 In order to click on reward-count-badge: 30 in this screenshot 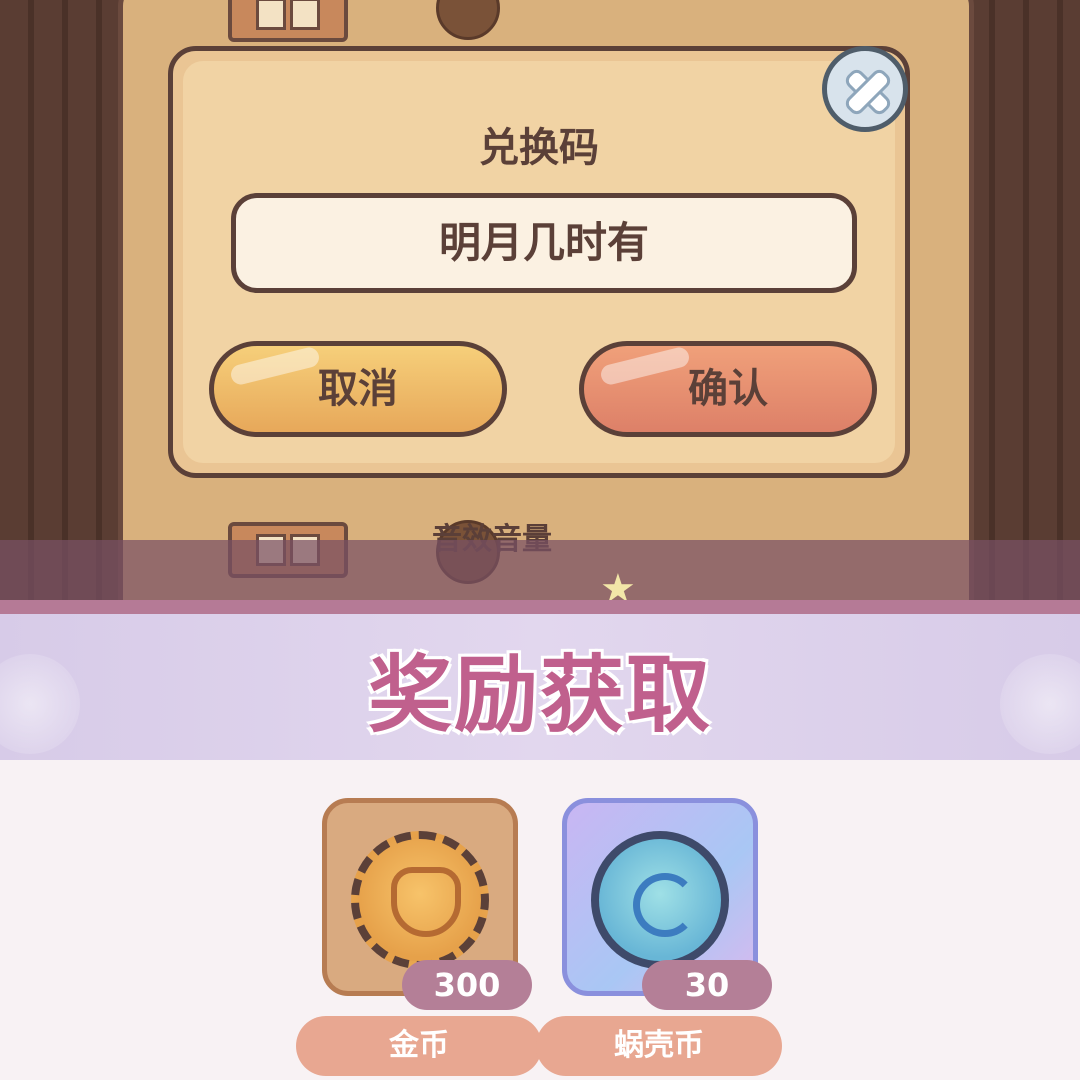, I will do `click(707, 985)`.